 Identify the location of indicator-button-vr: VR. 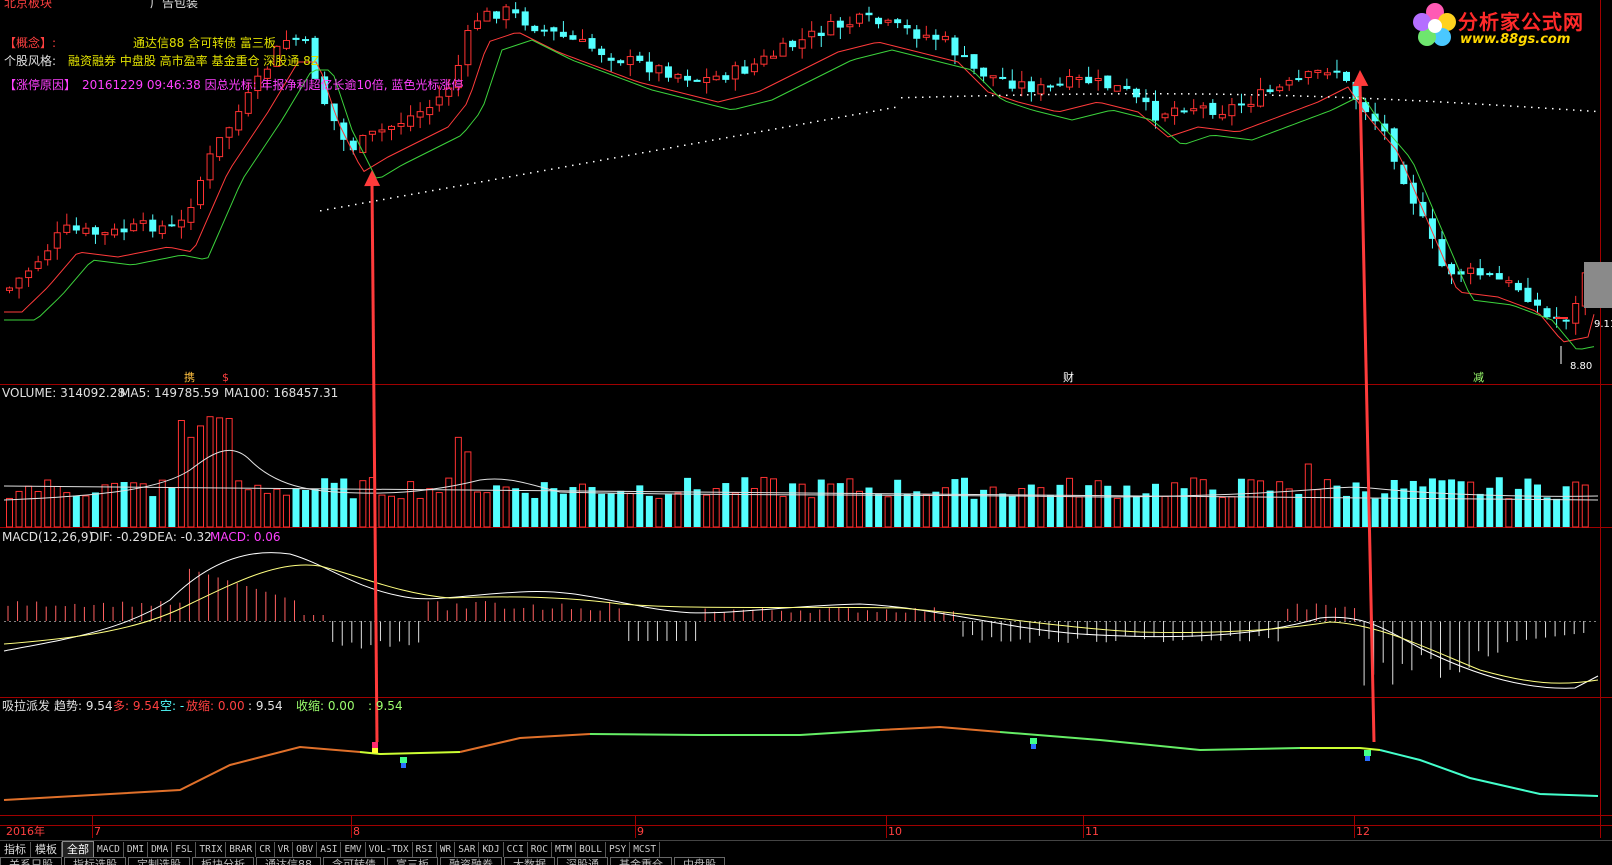
(284, 849).